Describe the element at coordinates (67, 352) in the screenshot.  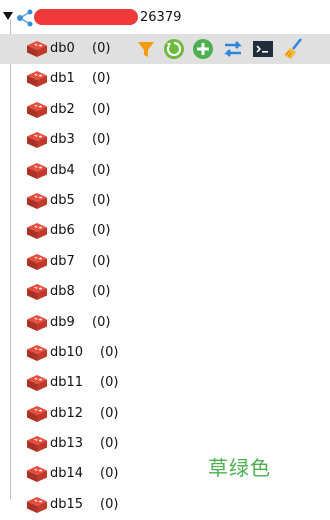
I see `database-name: db10` at that location.